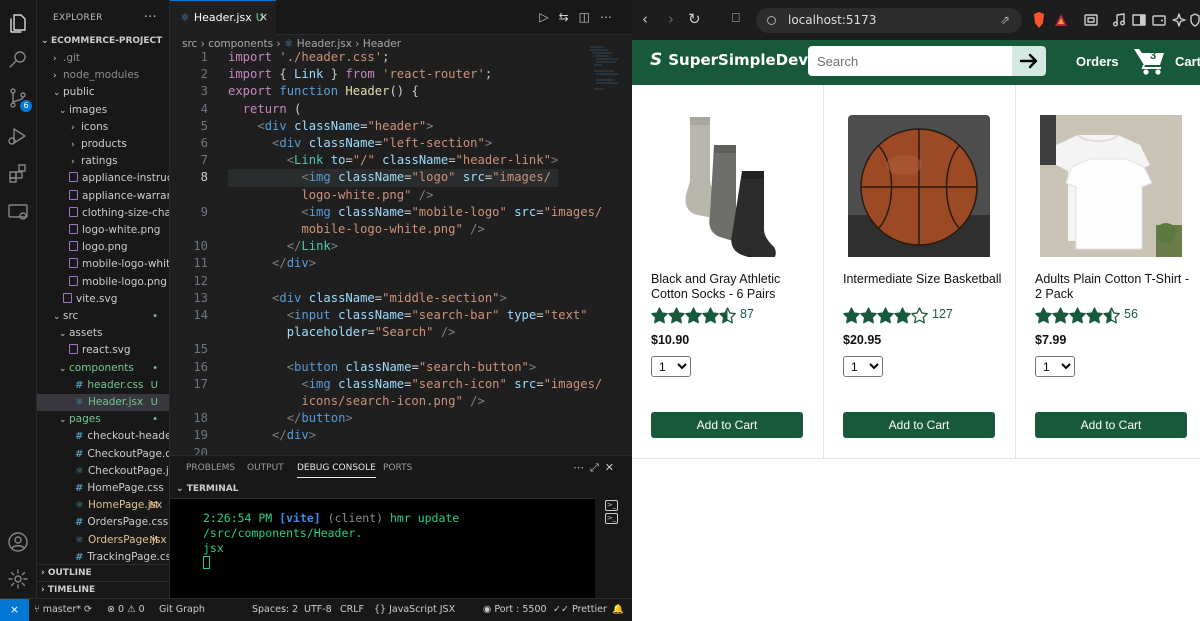 This screenshot has height=621, width=1200. Describe the element at coordinates (103, 110) in the screenshot. I see `folder-item: ⌄ images` at that location.